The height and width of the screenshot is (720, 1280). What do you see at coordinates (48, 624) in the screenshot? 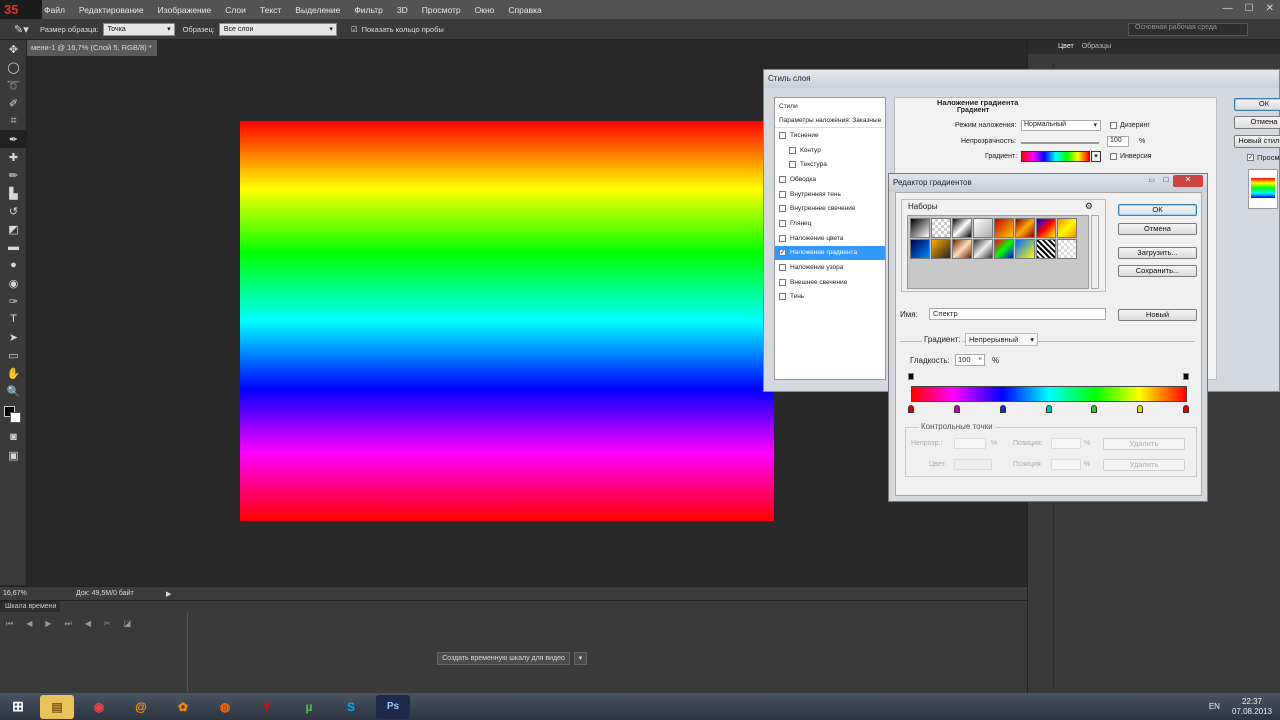
I see `play-icon: ▶` at bounding box center [48, 624].